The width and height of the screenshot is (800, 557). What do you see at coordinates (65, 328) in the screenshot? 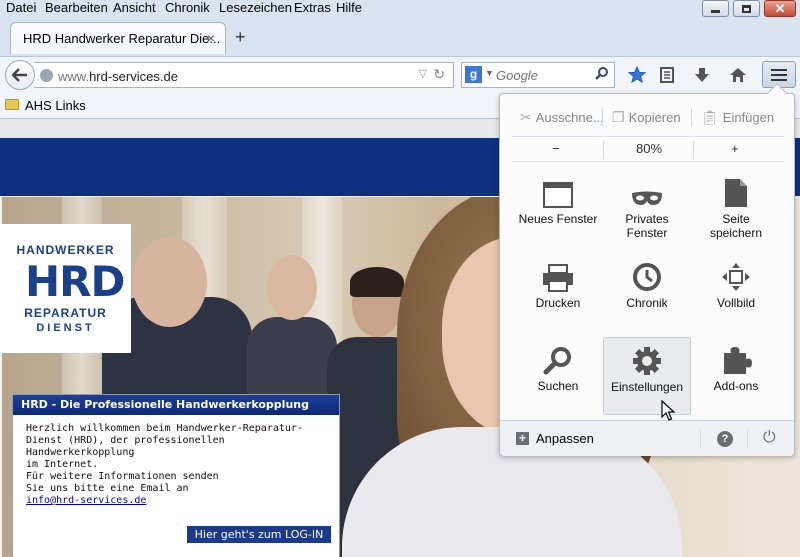
I see `logo-line-dienst: DIENST` at bounding box center [65, 328].